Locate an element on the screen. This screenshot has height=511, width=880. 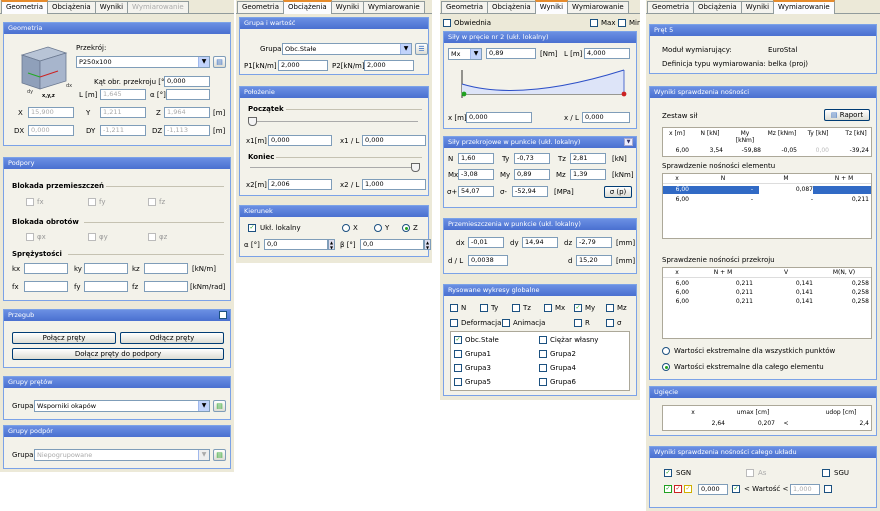
radio-x is located at coordinates (346, 228).